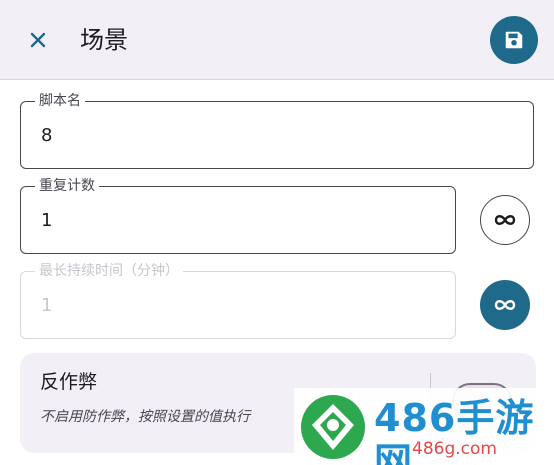 The image size is (554, 465). I want to click on max-duration-value: 1, so click(47, 305).